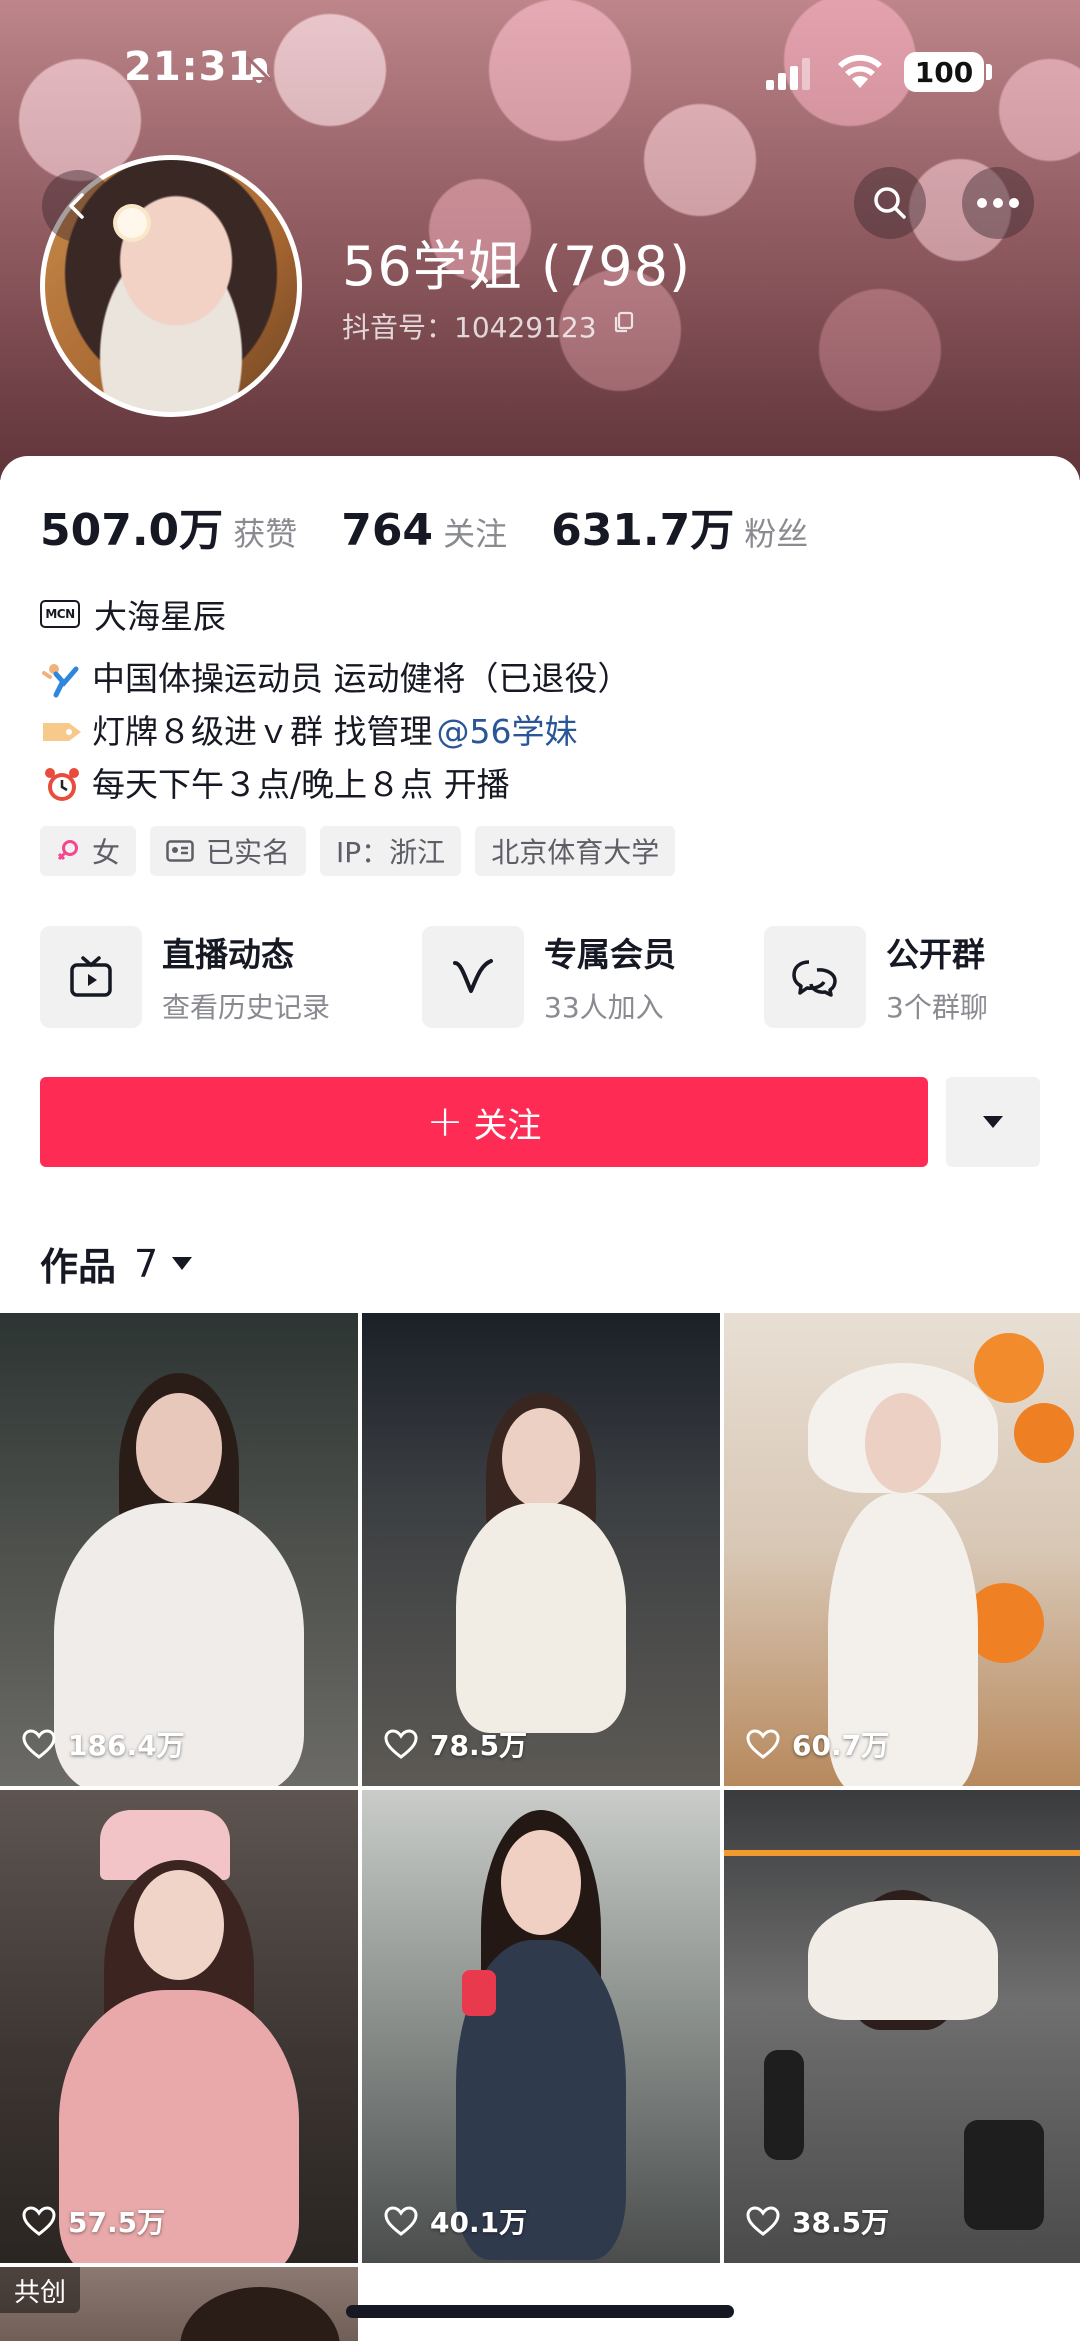 This screenshot has width=1080, height=2341. Describe the element at coordinates (228, 954) in the screenshot. I see `live-history-title: 直播动态` at that location.